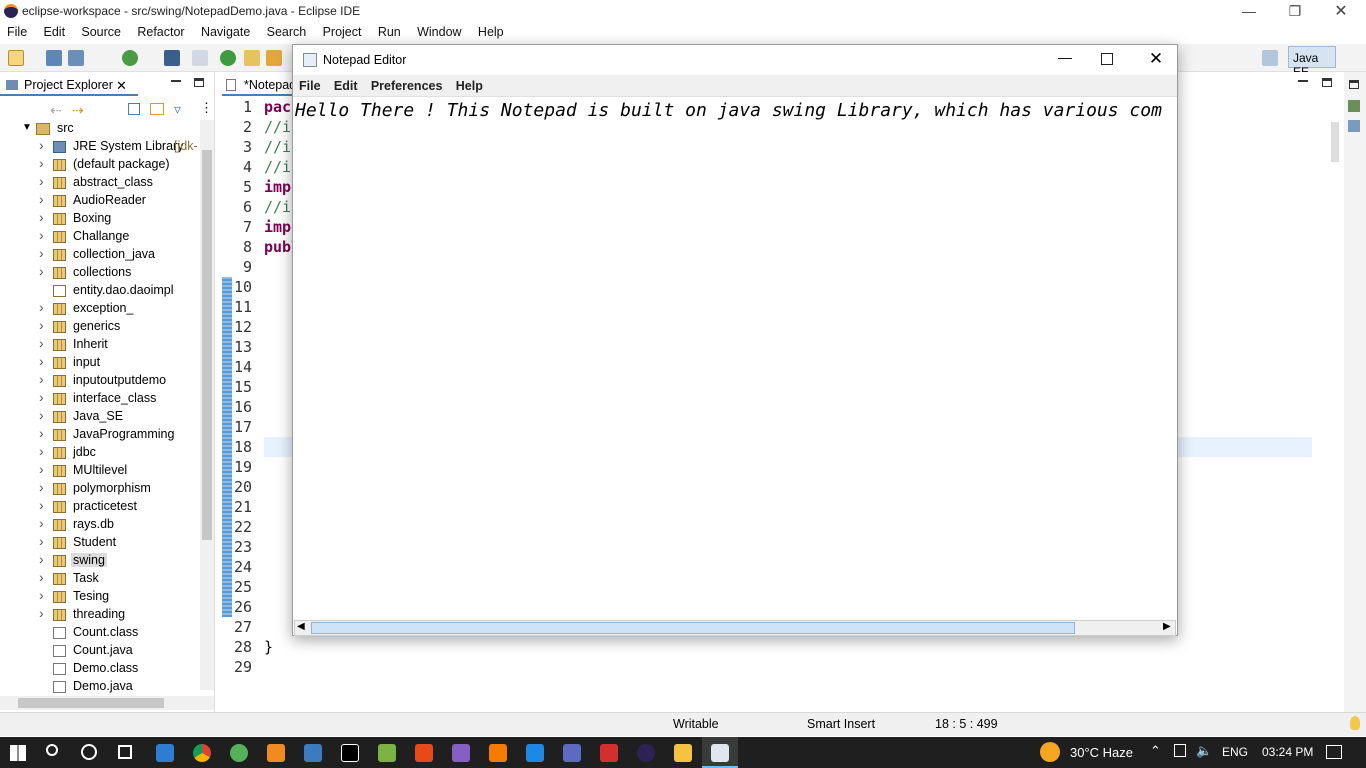 The image size is (1366, 768). Describe the element at coordinates (100, 200) in the screenshot. I see `tree-item: › AudioReader` at that location.